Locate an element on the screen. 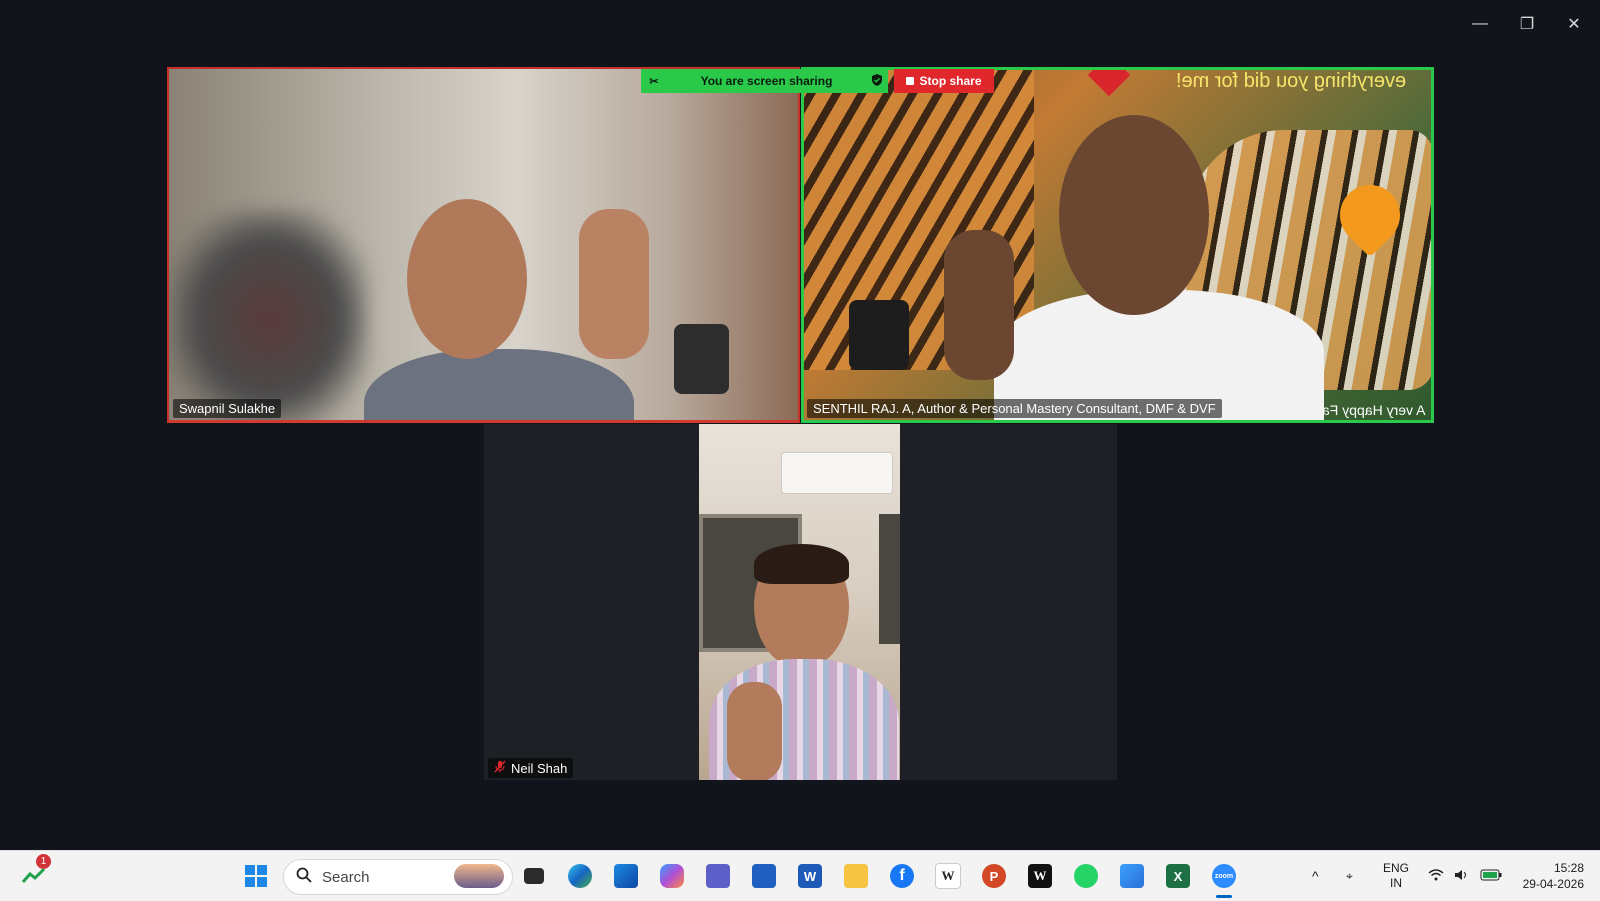 This screenshot has width=1600, height=901. background-text-bottom: A very Happy Fa is located at coordinates (1373, 410).